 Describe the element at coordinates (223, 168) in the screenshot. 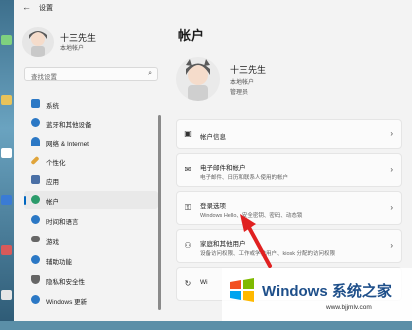

I see `card-title: 电子邮件和帐户` at that location.